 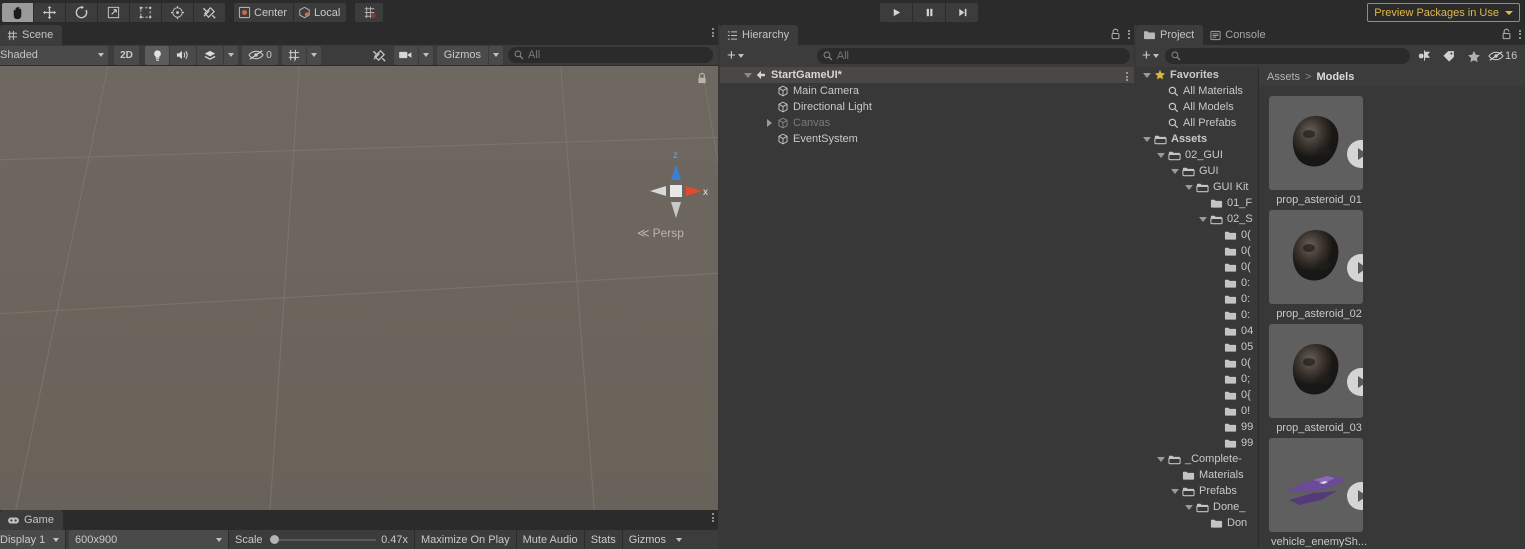 What do you see at coordinates (320, 12) in the screenshot?
I see `rotation-mode-button: Local` at bounding box center [320, 12].